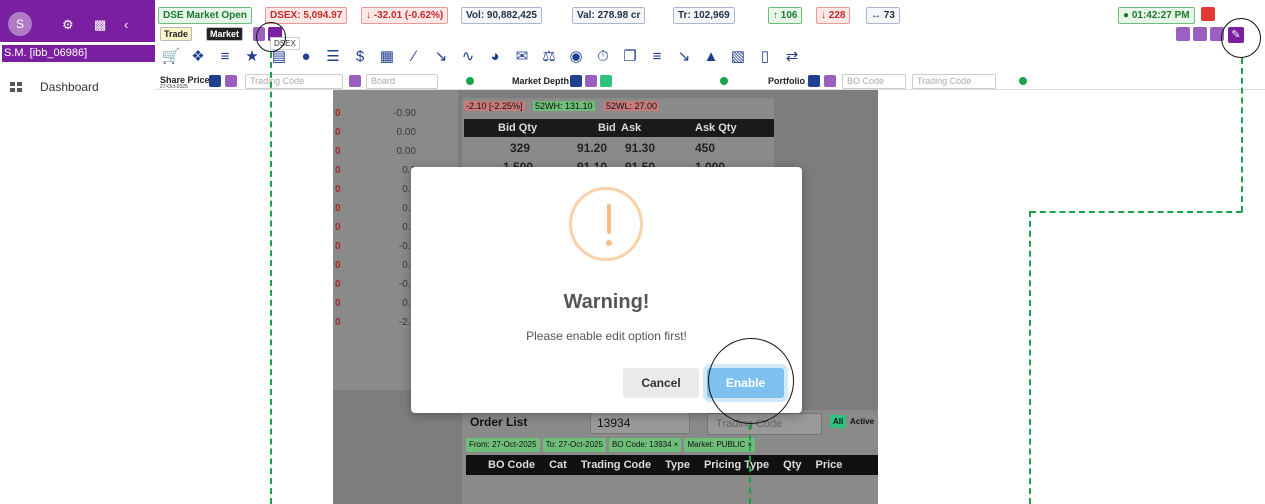  Describe the element at coordinates (738, 57) in the screenshot. I see `book-icon: ▧` at that location.